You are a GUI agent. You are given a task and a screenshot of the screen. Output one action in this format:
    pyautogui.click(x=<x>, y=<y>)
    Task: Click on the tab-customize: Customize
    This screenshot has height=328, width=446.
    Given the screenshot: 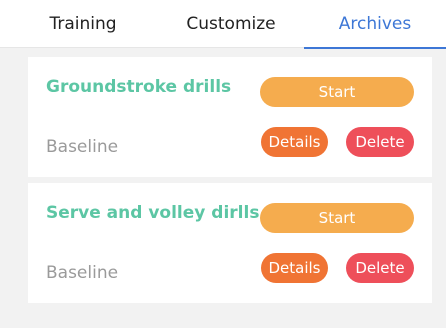 What is the action you would take?
    pyautogui.click(x=231, y=24)
    